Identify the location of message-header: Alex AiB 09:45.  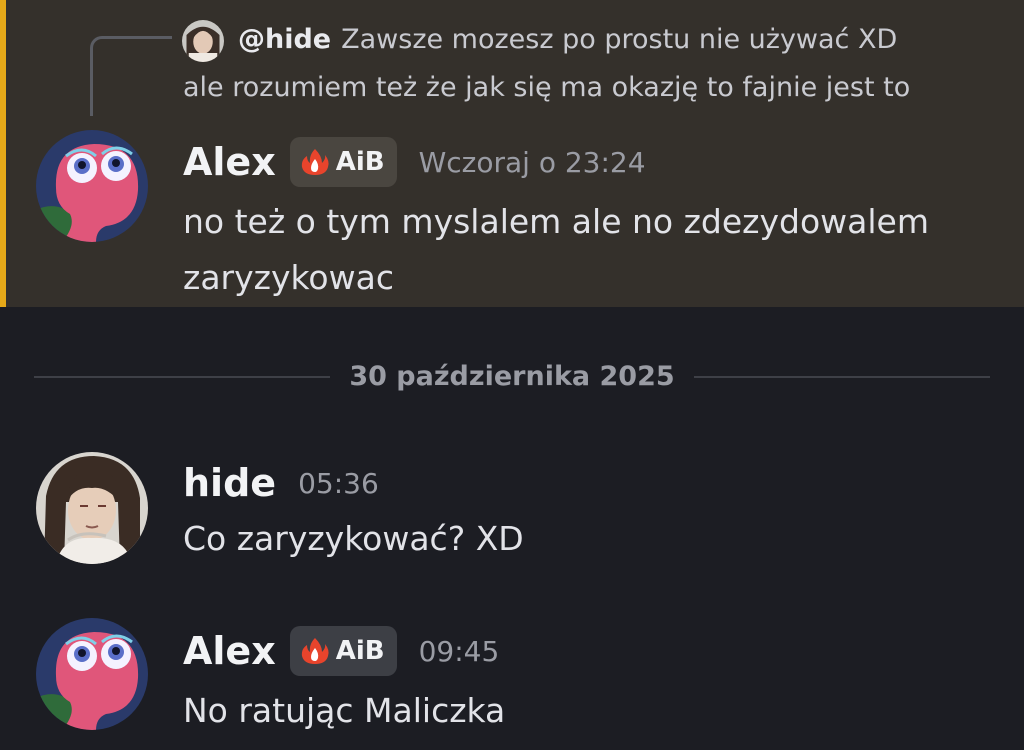
(341, 651).